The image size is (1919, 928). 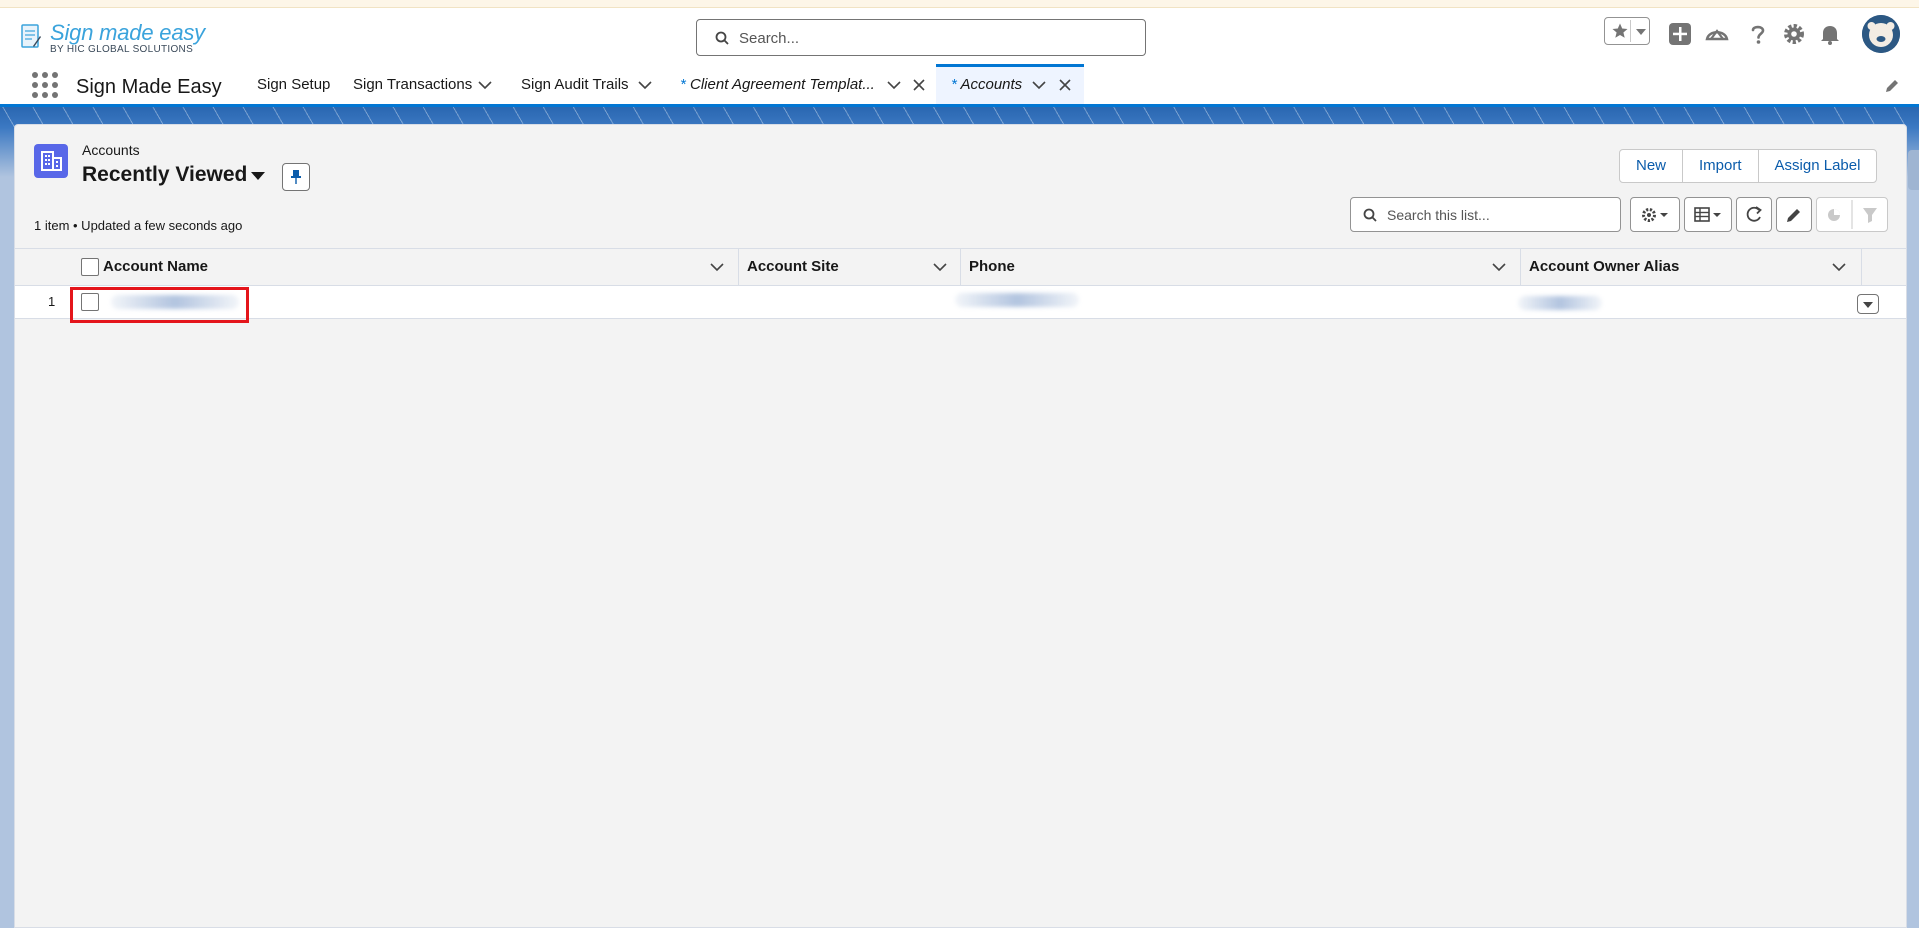 What do you see at coordinates (52, 301) in the screenshot?
I see `row-number: 1` at bounding box center [52, 301].